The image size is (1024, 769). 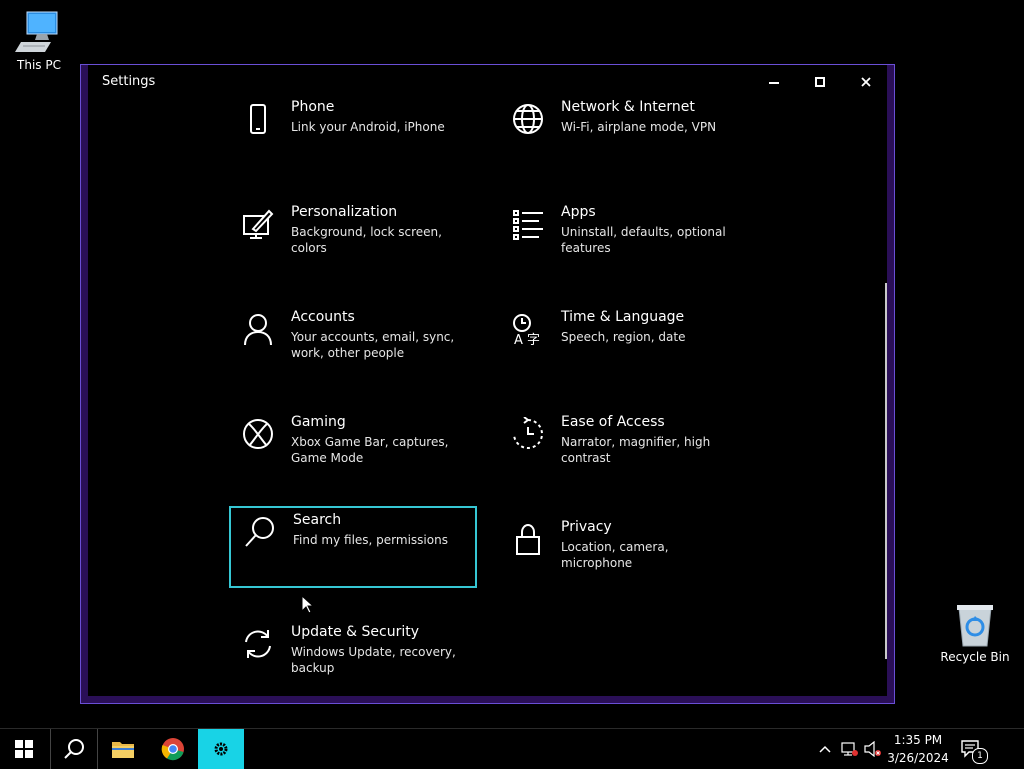 What do you see at coordinates (317, 520) in the screenshot?
I see `tile-title: Search` at bounding box center [317, 520].